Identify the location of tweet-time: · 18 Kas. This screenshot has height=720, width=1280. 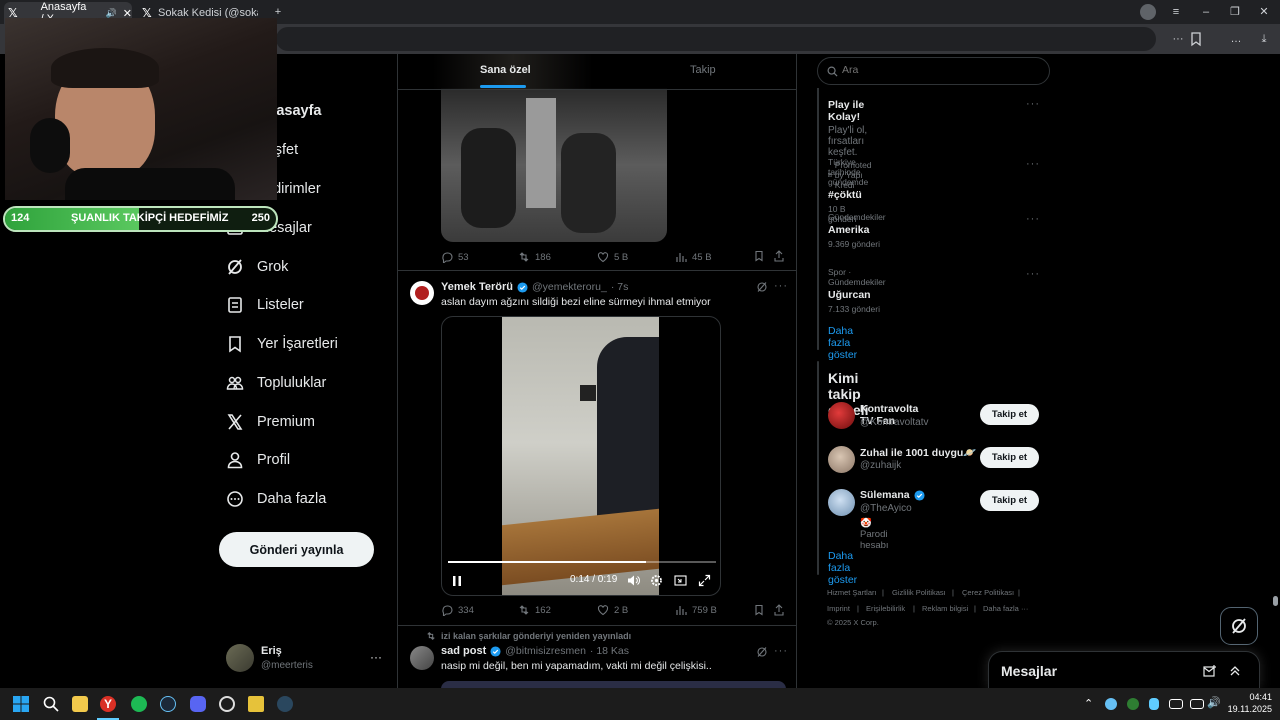
(609, 651).